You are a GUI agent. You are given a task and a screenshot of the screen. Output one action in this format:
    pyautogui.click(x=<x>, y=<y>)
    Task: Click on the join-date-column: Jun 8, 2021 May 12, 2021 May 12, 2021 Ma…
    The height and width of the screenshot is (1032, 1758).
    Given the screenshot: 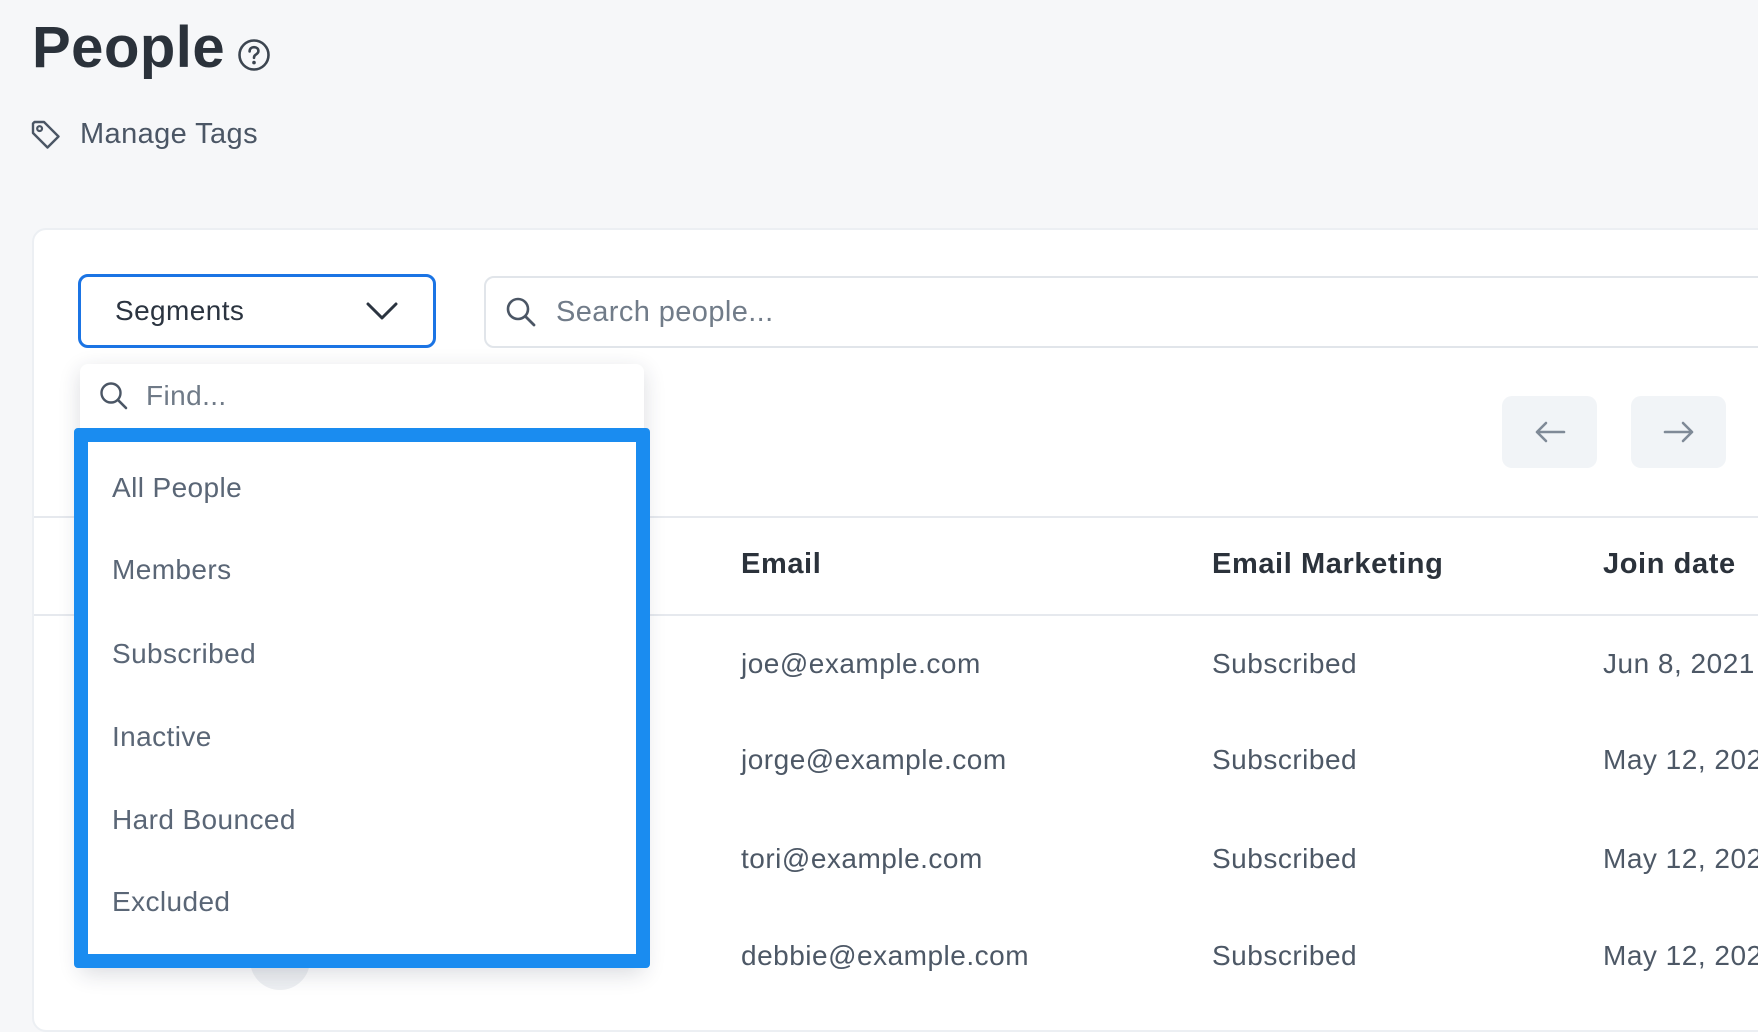 What is the action you would take?
    pyautogui.click(x=1680, y=825)
    